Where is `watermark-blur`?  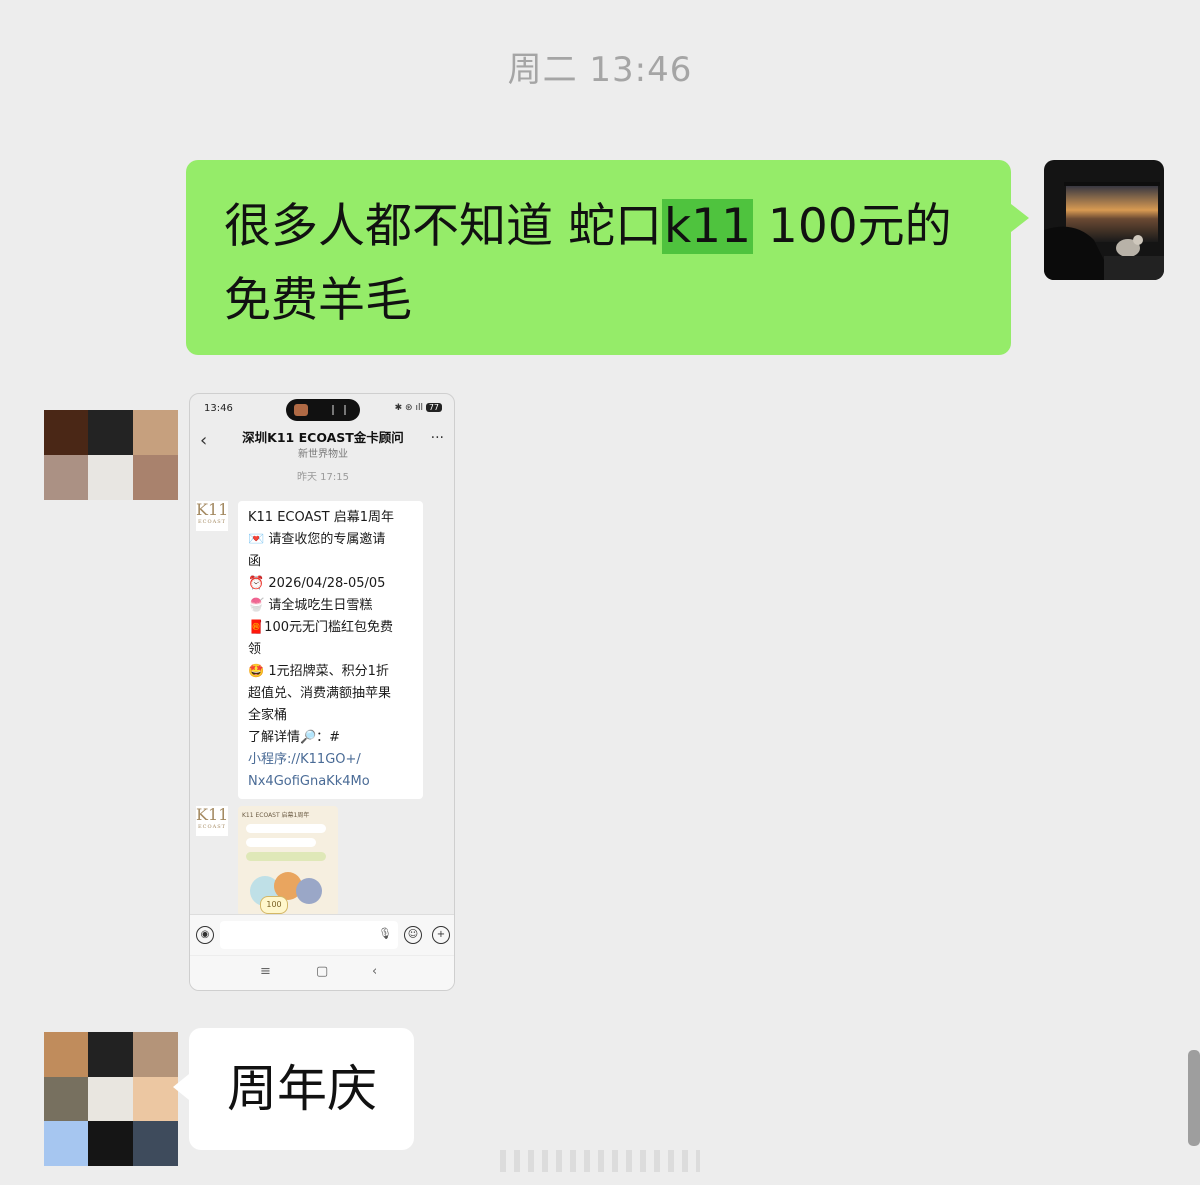
watermark-blur is located at coordinates (600, 1161).